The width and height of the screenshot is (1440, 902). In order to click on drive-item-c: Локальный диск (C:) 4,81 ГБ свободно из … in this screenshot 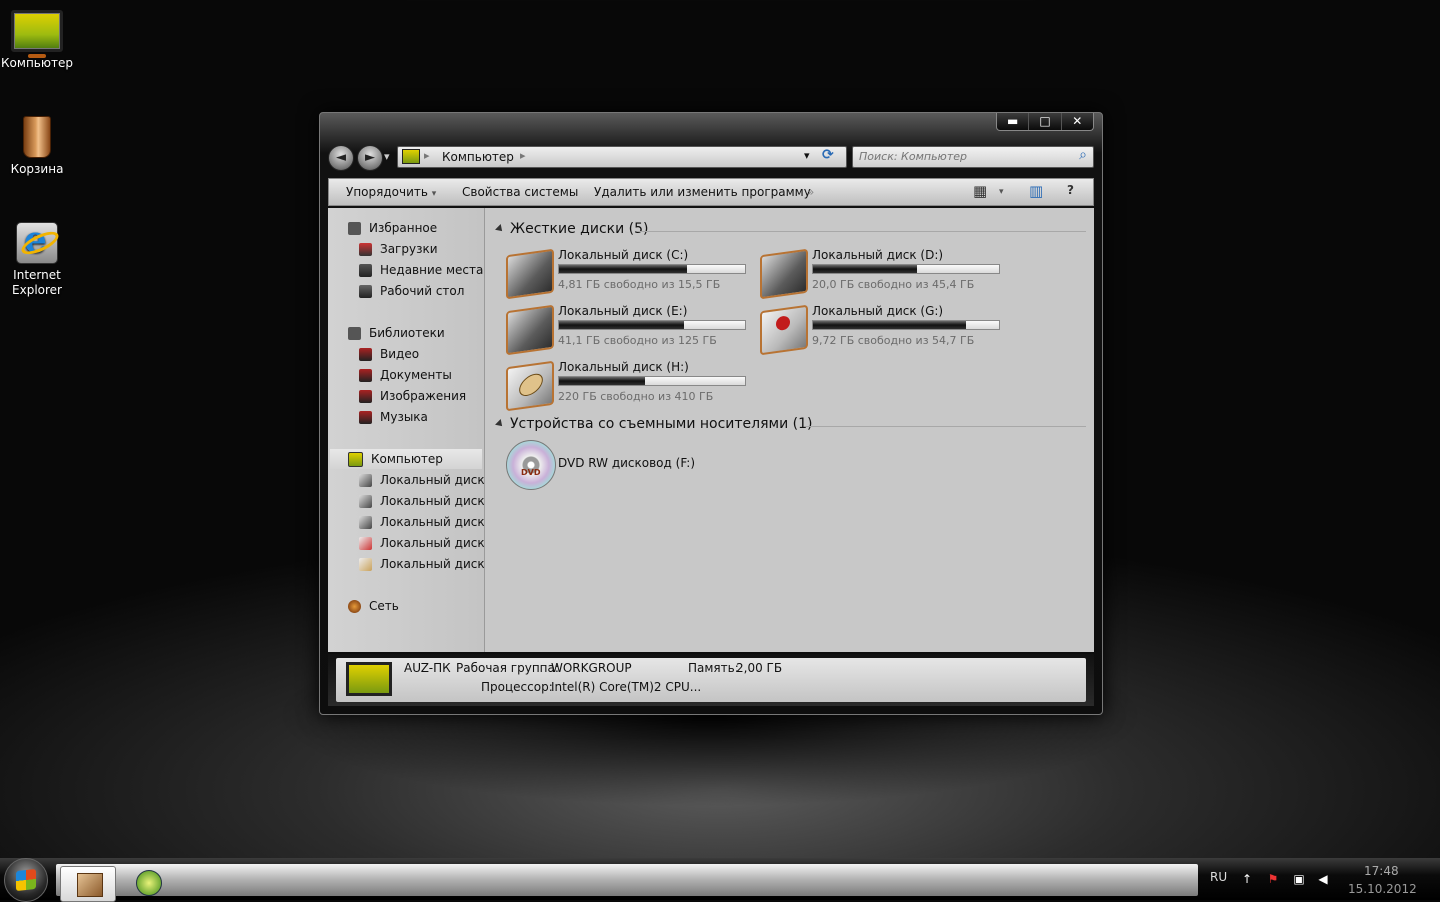, I will do `click(631, 274)`.